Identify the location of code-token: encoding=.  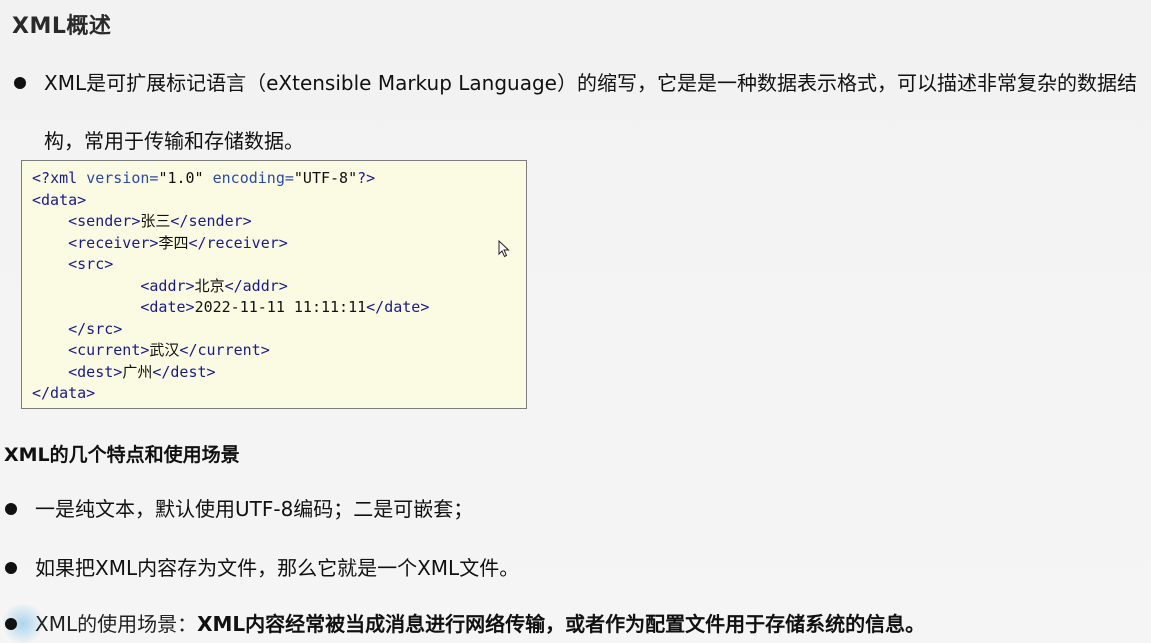
(253, 178).